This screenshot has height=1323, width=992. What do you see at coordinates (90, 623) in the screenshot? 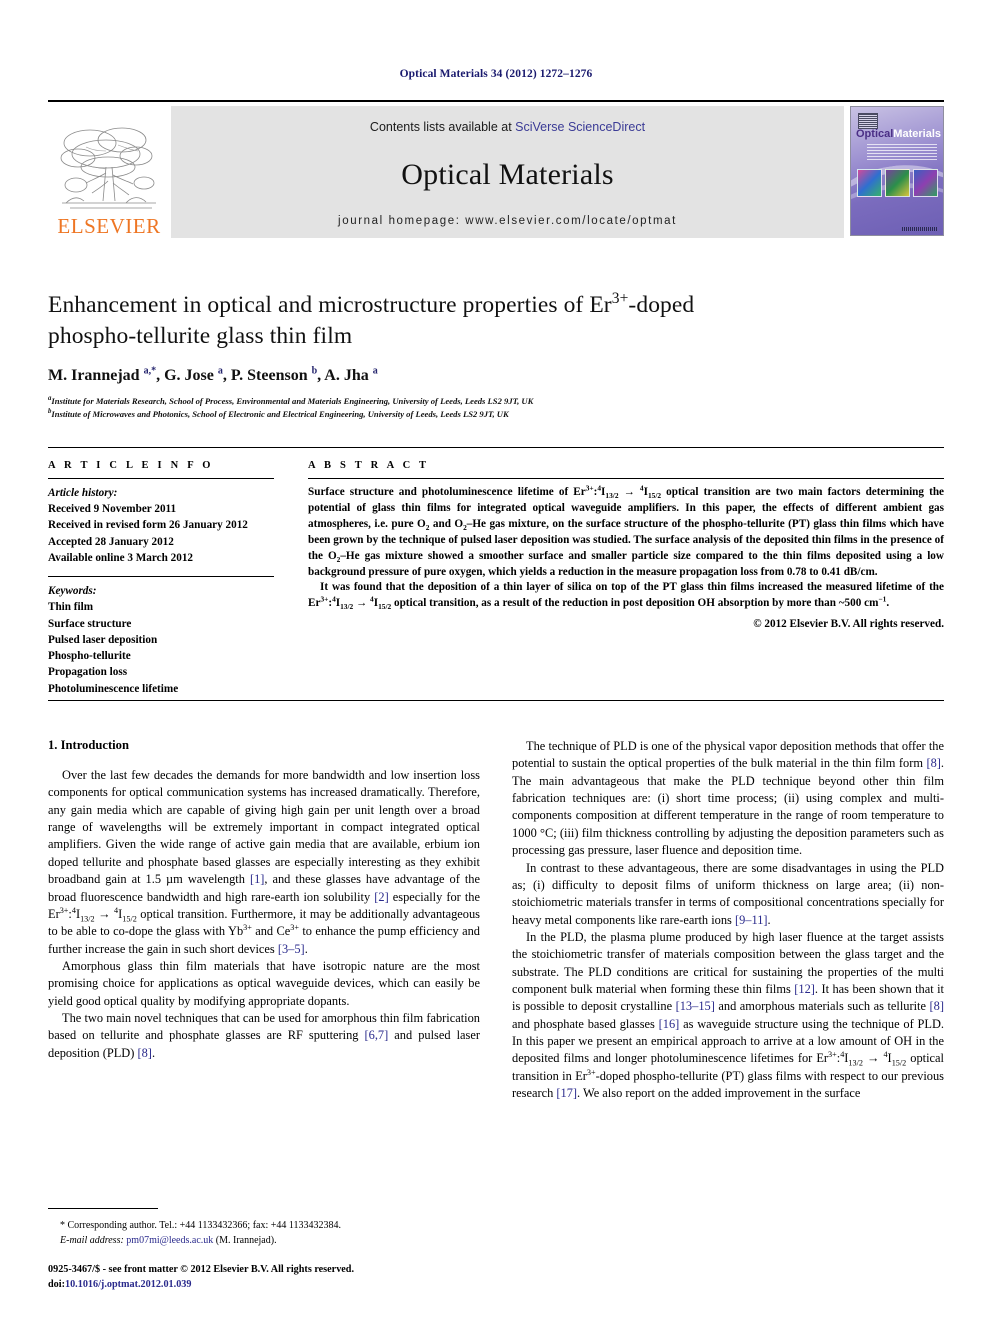
I see `keyword-item: Surface structure` at bounding box center [90, 623].